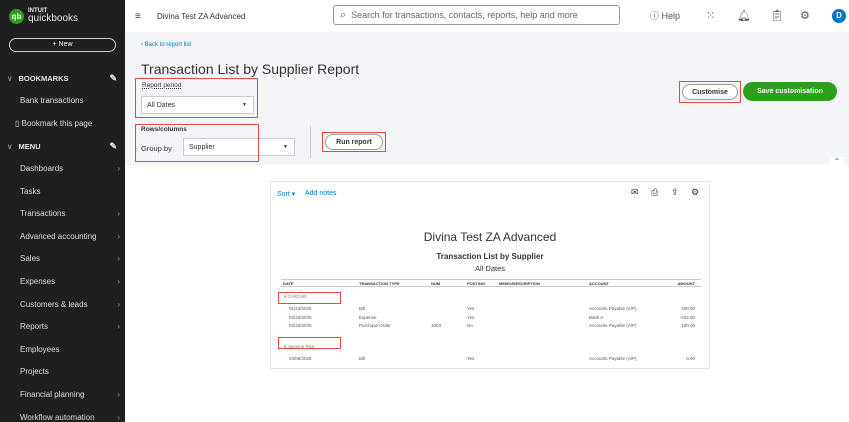 Image resolution: width=849 pixels, height=422 pixels. What do you see at coordinates (675, 192) in the screenshot?
I see `export-icon: ⇪` at bounding box center [675, 192].